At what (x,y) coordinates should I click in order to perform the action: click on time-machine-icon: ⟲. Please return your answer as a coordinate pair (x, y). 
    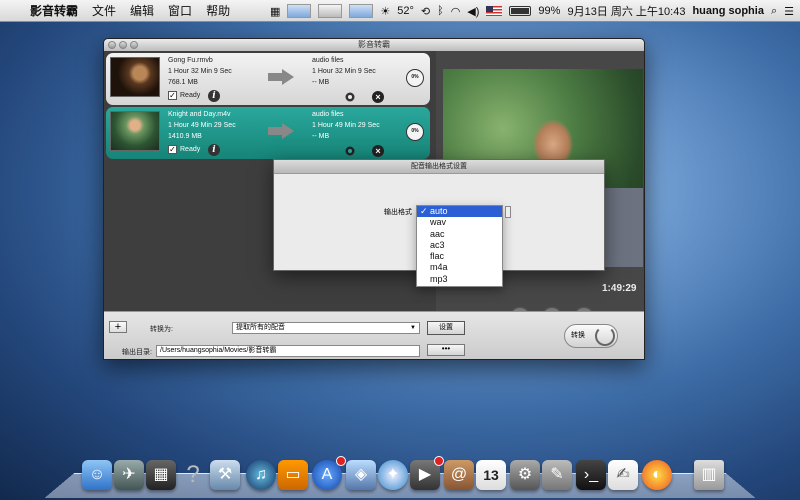
    Looking at the image, I should click on (425, 11).